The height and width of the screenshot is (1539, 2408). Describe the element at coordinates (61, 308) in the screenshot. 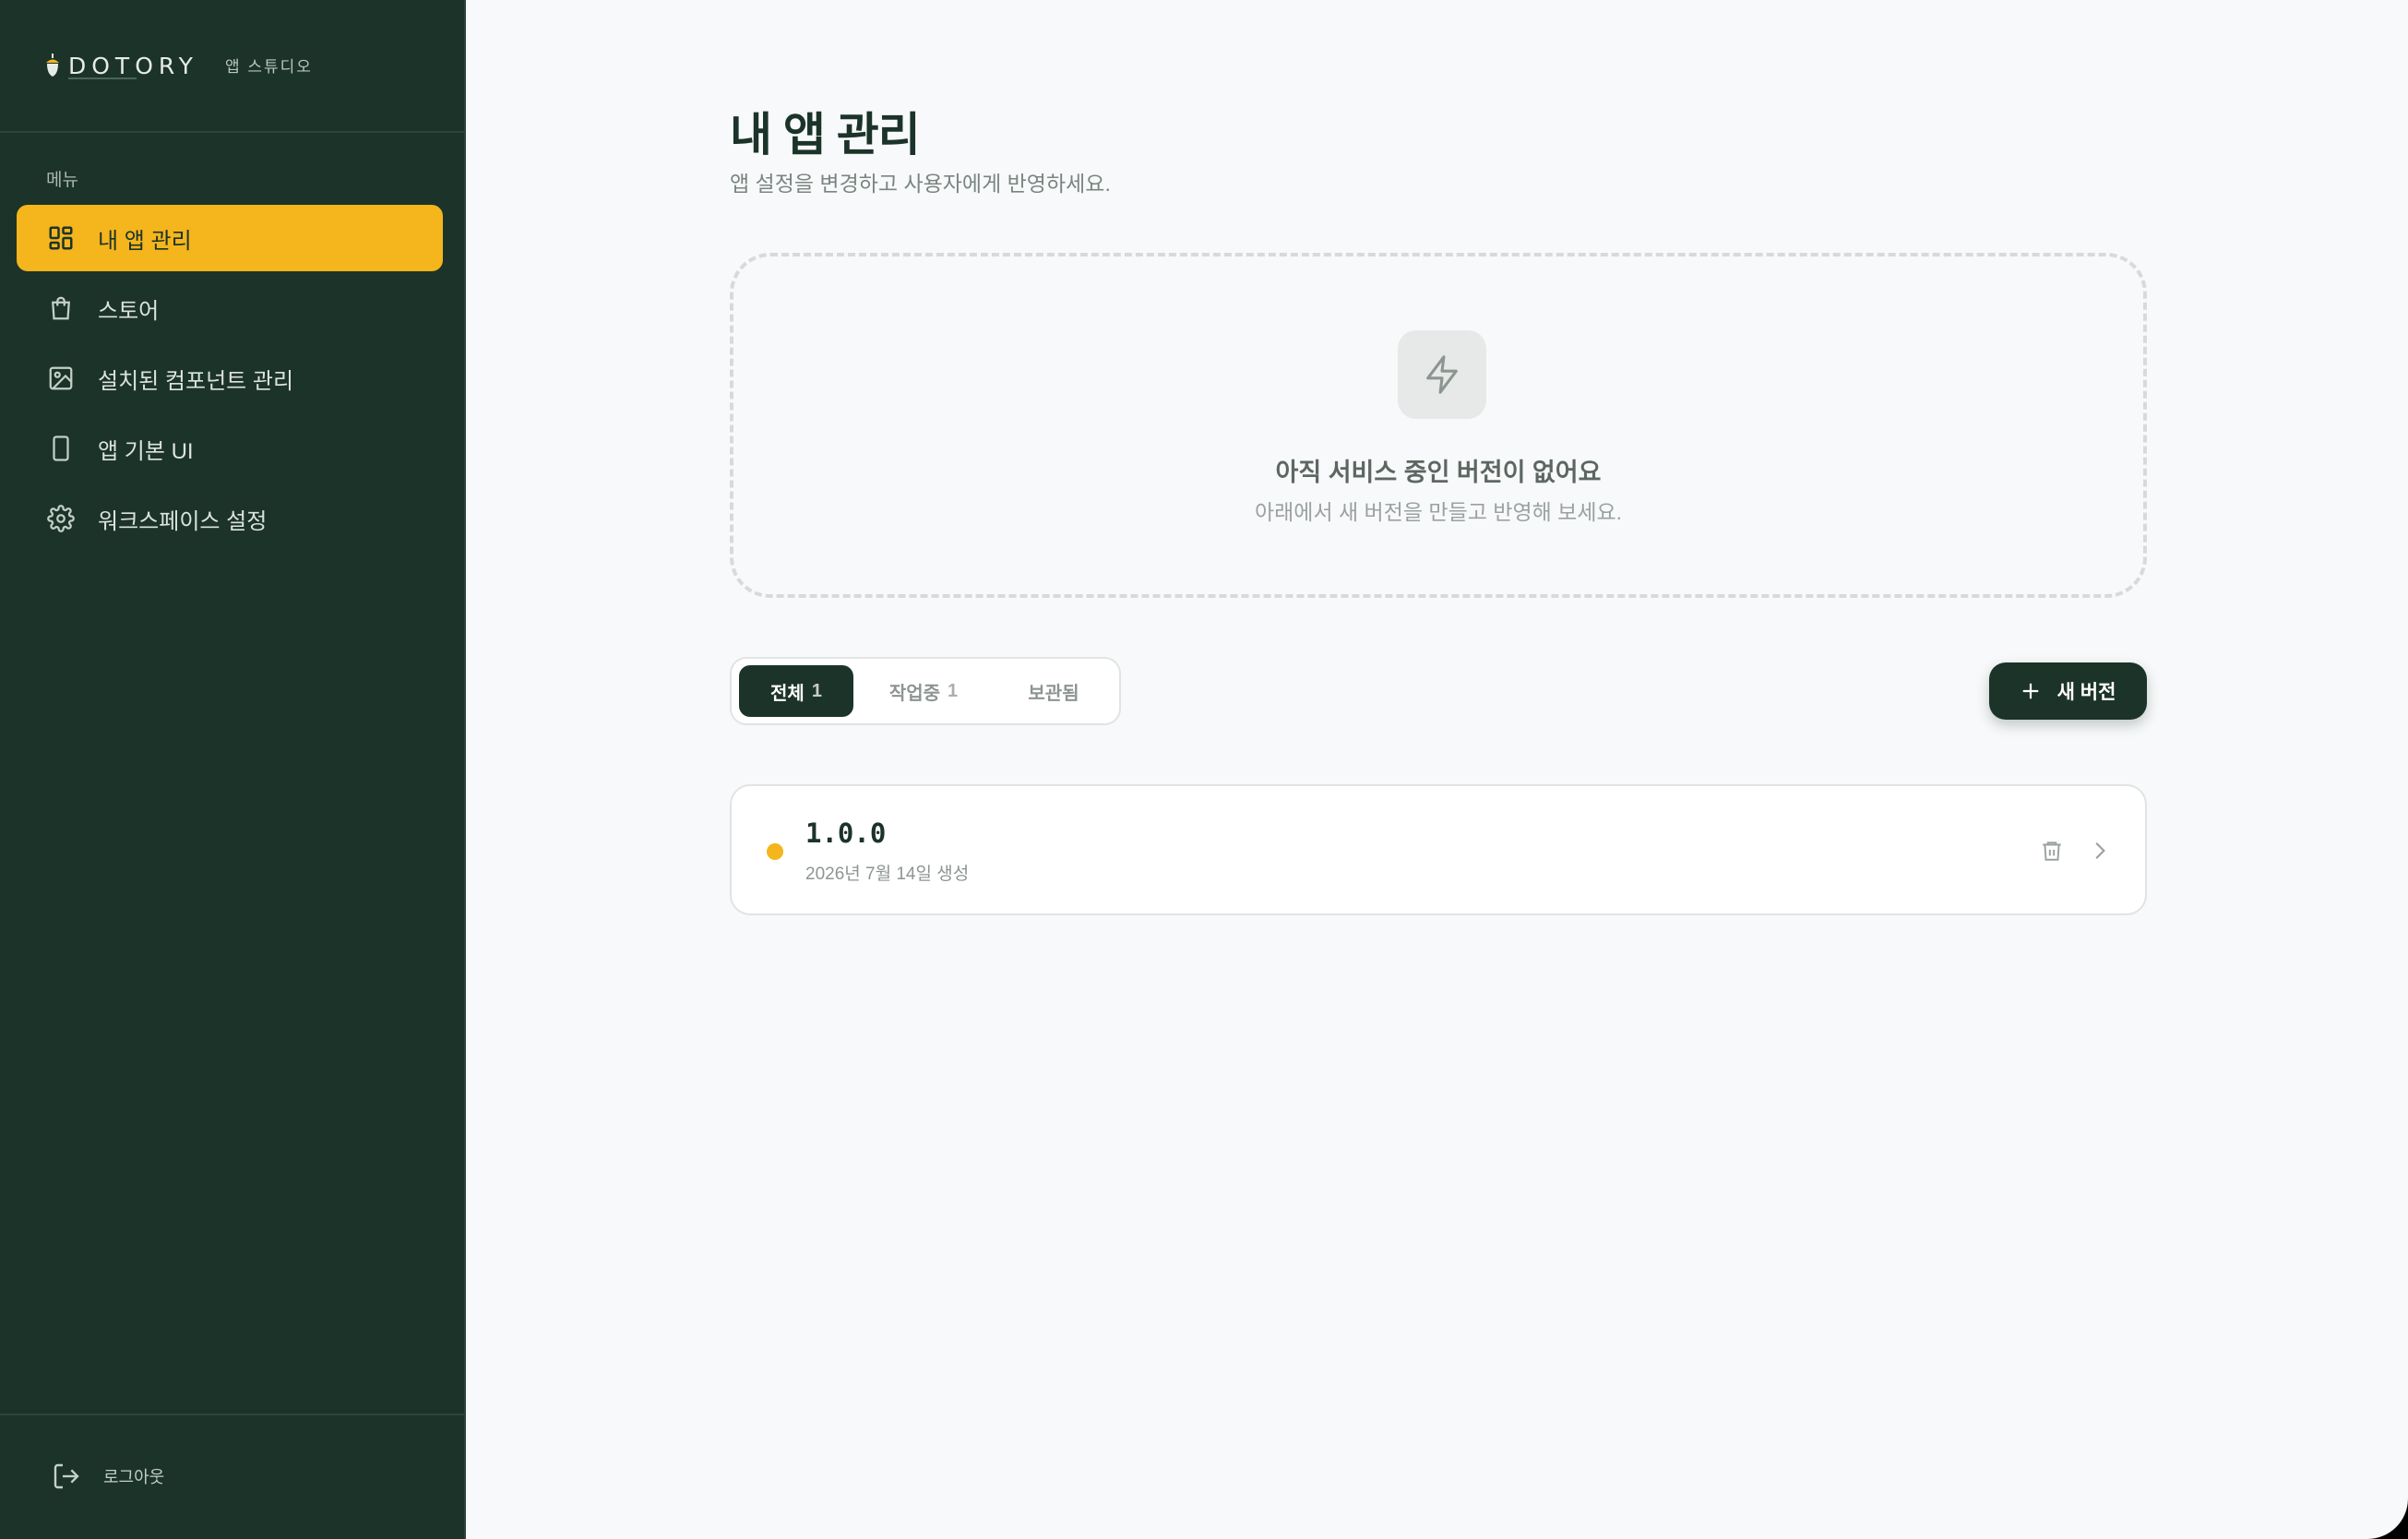

I see `shopping-bag-icon` at that location.